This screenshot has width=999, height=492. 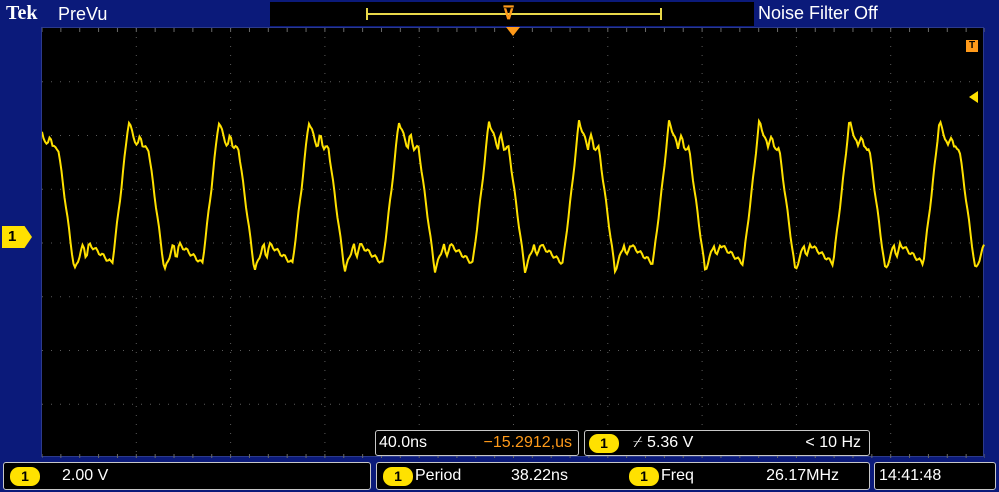 I want to click on clock-readout: 14:41:48, so click(x=935, y=476).